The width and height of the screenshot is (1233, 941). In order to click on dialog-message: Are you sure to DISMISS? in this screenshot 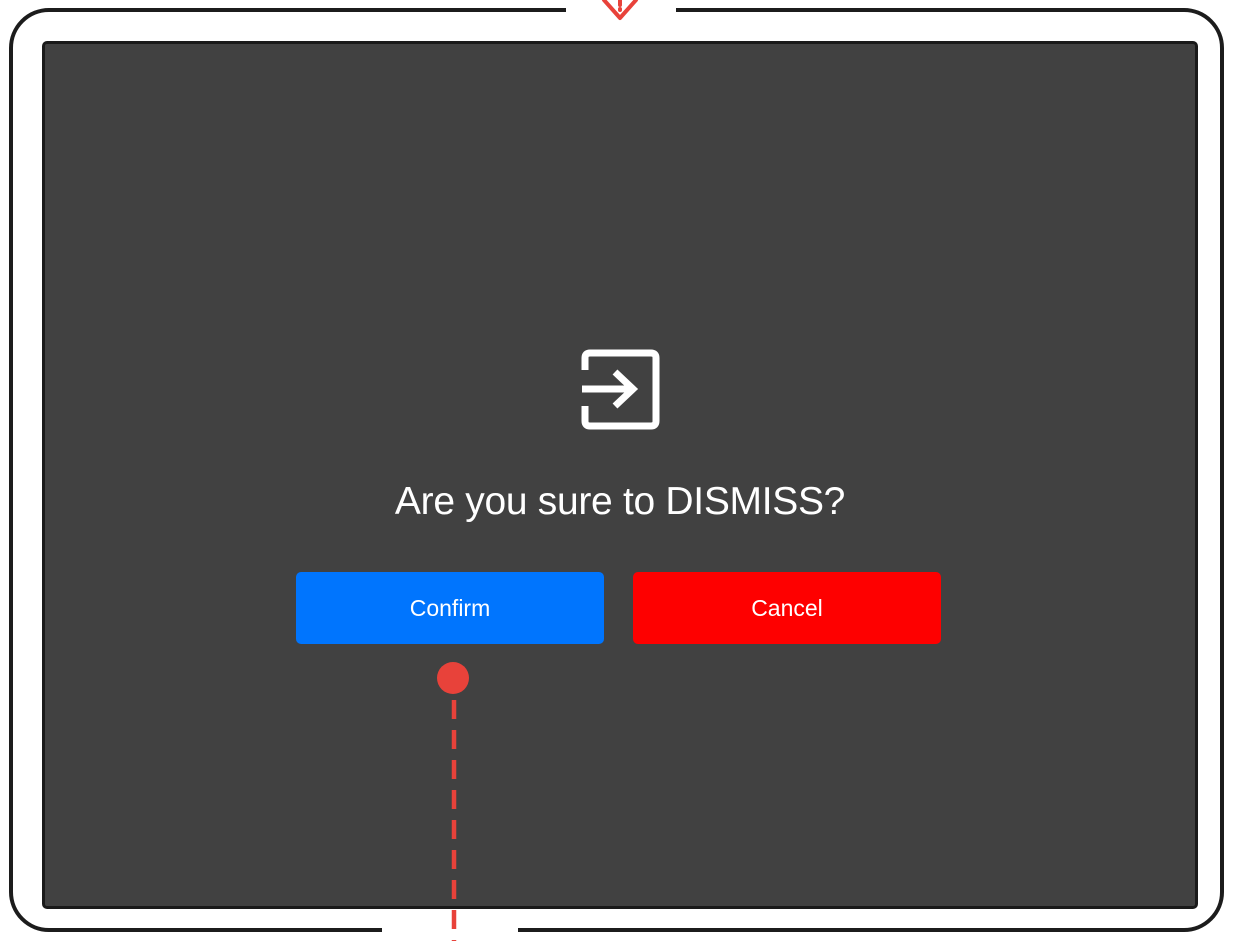, I will do `click(620, 501)`.